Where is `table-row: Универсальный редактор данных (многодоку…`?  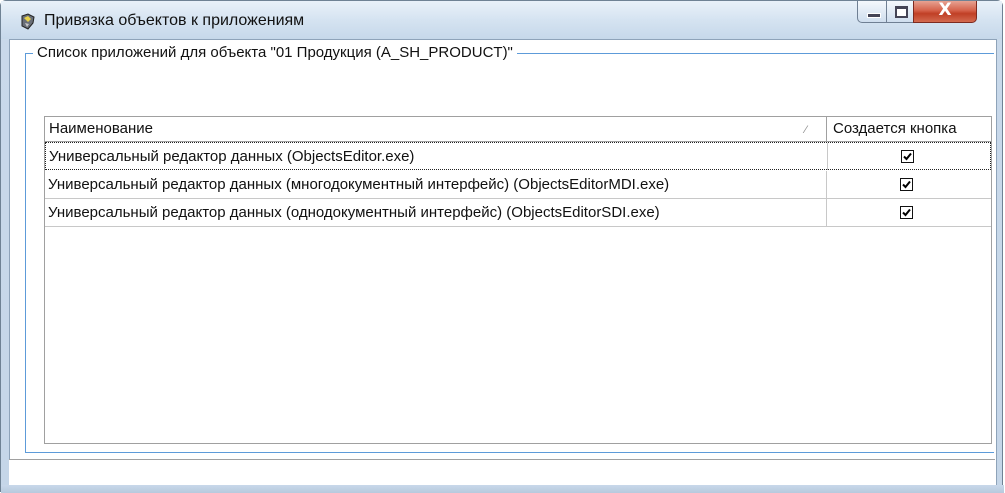
table-row: Универсальный редактор данных (многодоку… is located at coordinates (518, 185).